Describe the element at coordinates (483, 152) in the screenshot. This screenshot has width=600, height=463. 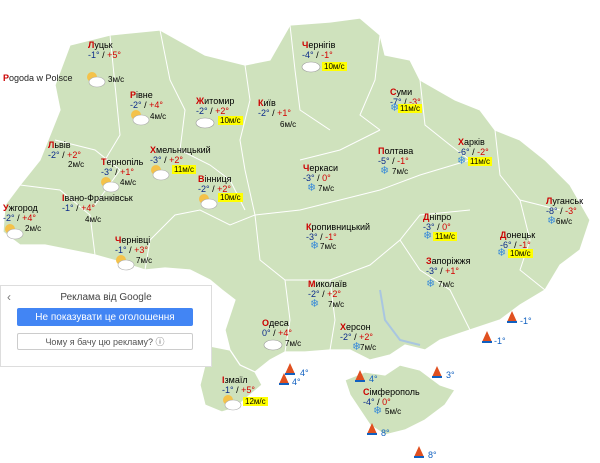
I see `temp-max: -2°` at that location.